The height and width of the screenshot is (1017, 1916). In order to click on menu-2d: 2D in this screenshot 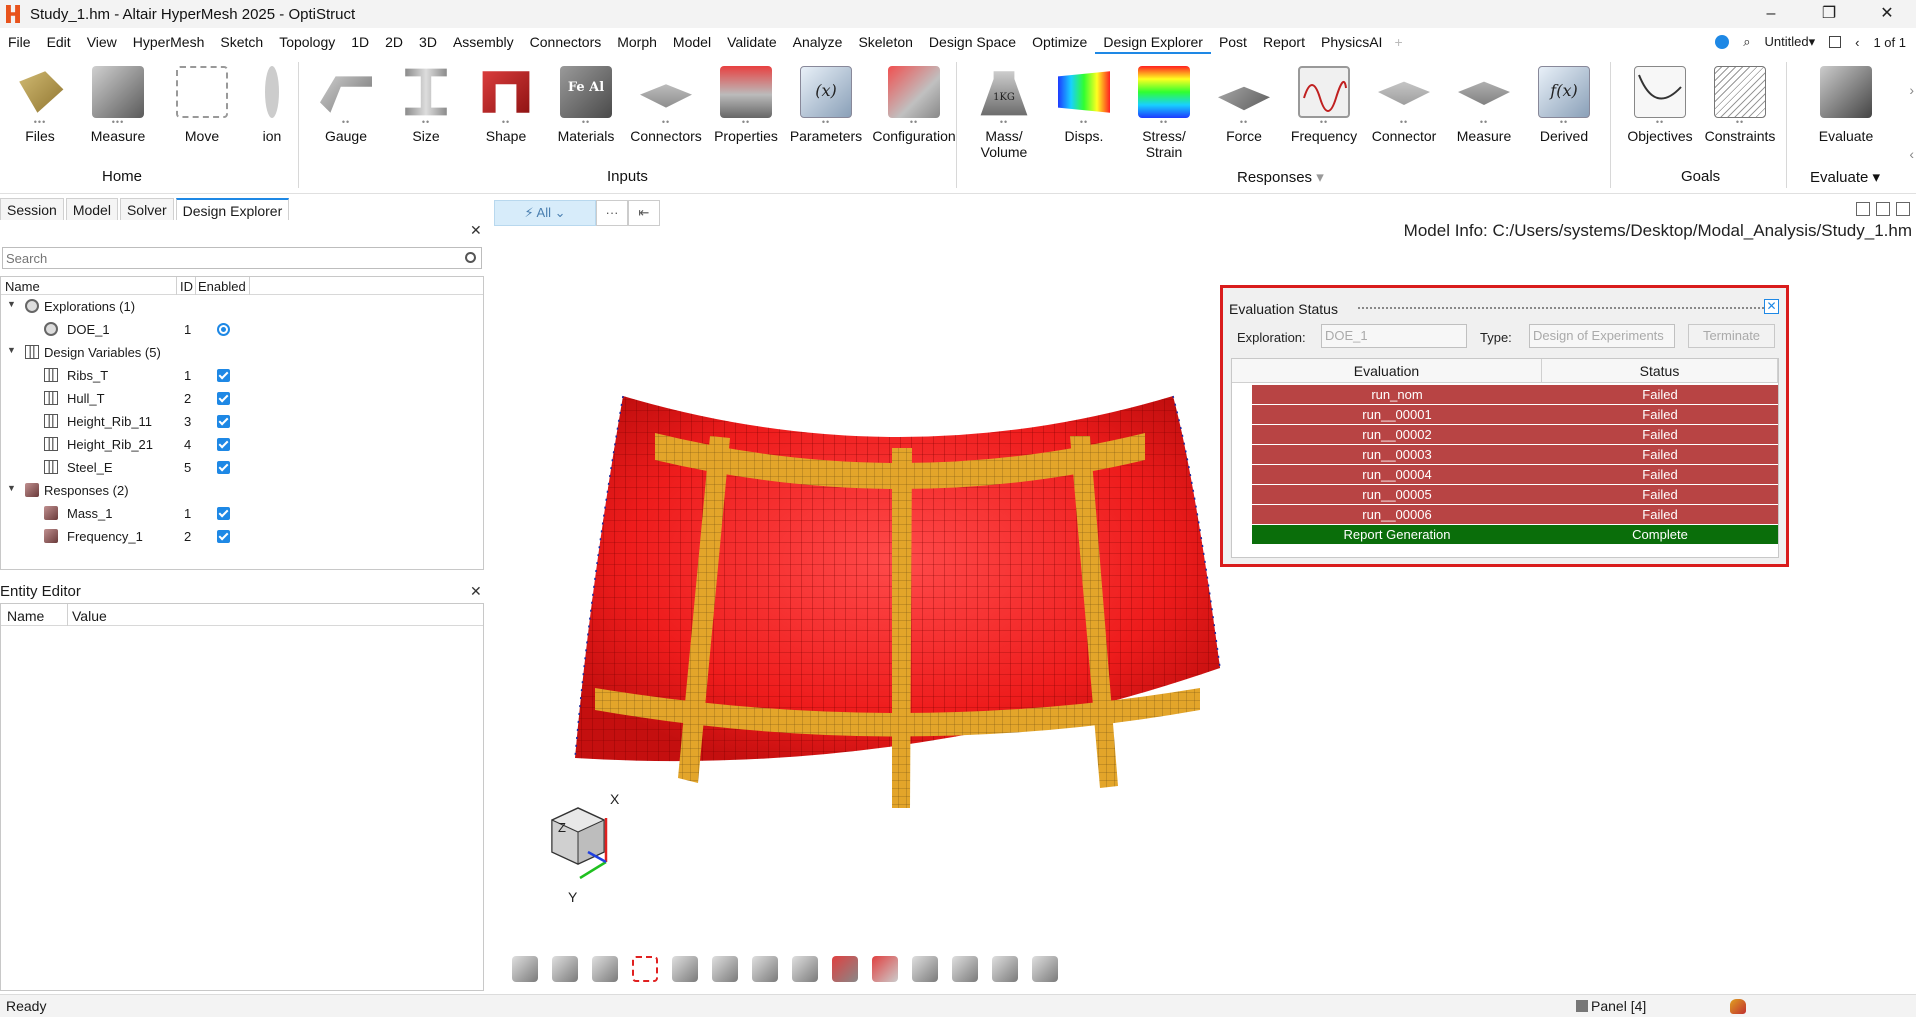, I will do `click(394, 42)`.